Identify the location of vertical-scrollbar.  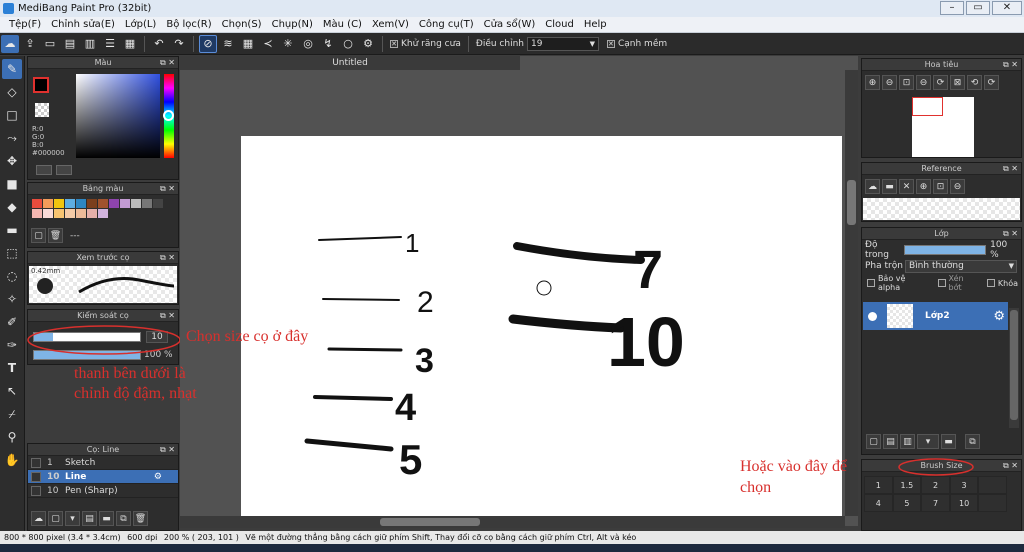
(851, 293).